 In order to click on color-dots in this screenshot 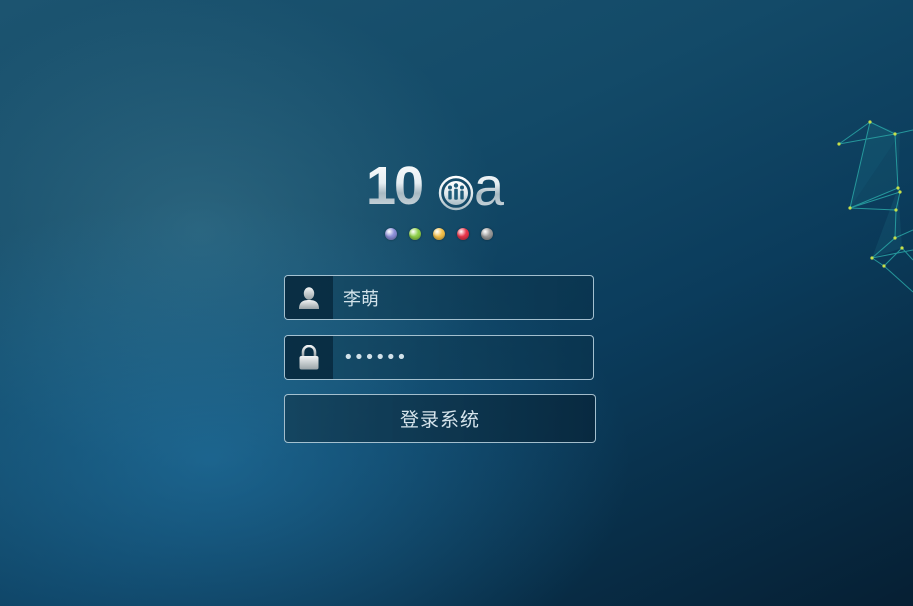, I will do `click(440, 235)`.